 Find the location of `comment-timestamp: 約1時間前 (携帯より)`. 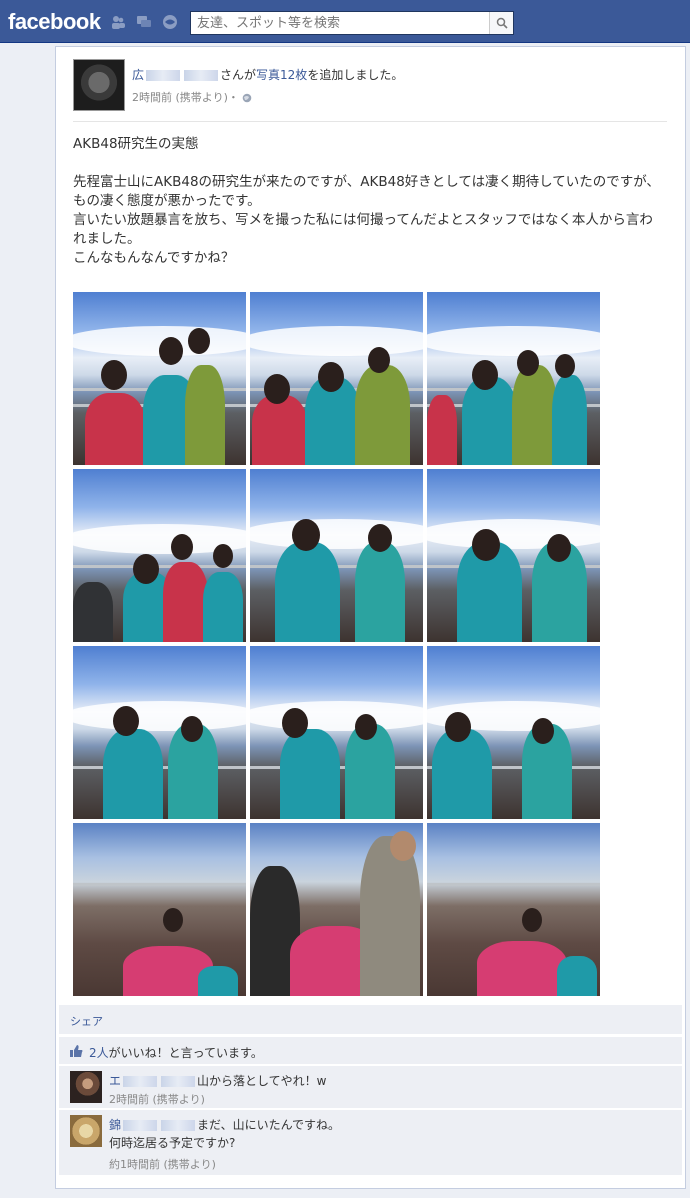

comment-timestamp: 約1時間前 (携帯より) is located at coordinates (162, 1164).